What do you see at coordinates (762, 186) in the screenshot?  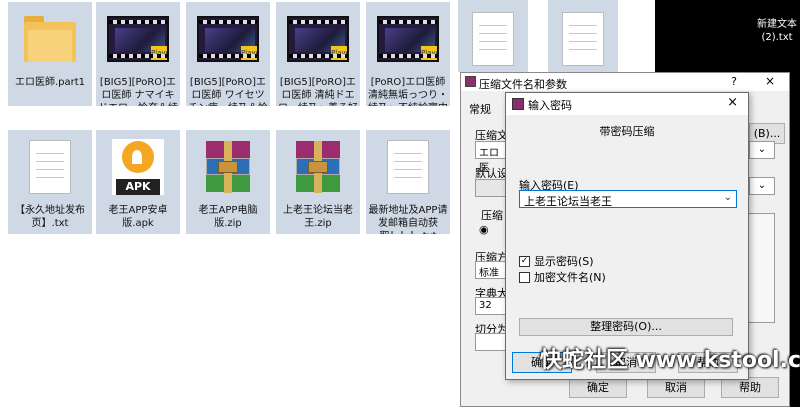 I see `update-mode-dropdown: ⌄` at bounding box center [762, 186].